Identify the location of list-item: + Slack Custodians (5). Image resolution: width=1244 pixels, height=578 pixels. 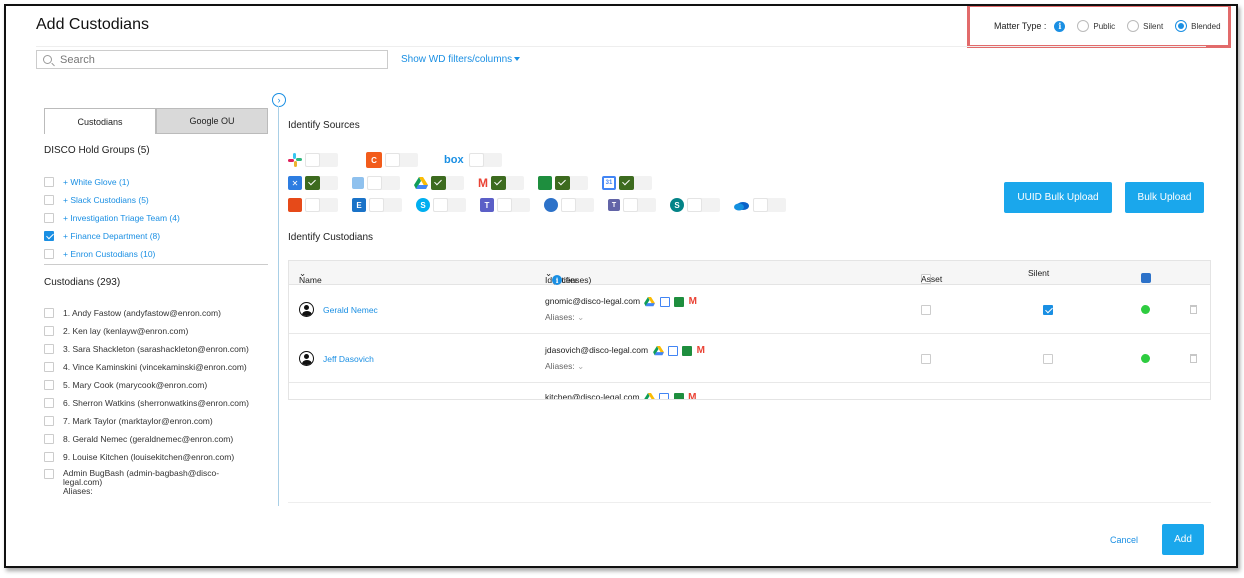
(112, 200).